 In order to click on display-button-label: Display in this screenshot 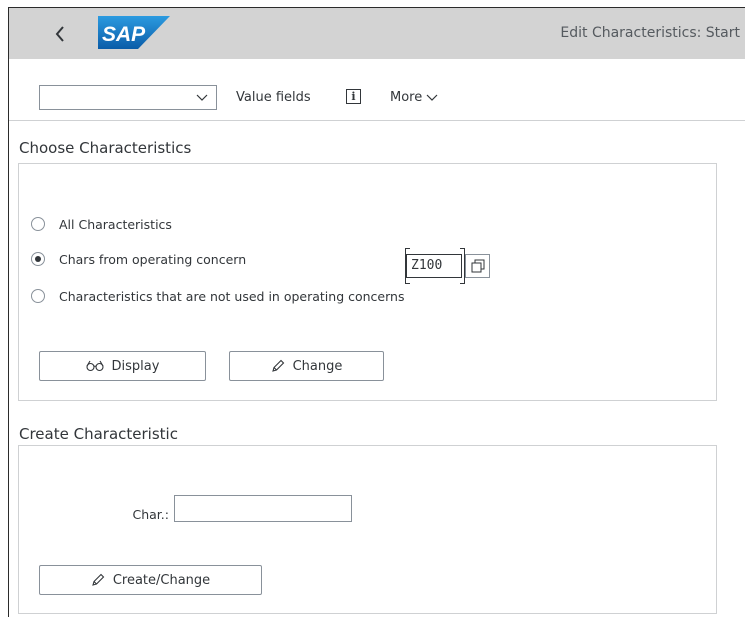, I will do `click(135, 366)`.